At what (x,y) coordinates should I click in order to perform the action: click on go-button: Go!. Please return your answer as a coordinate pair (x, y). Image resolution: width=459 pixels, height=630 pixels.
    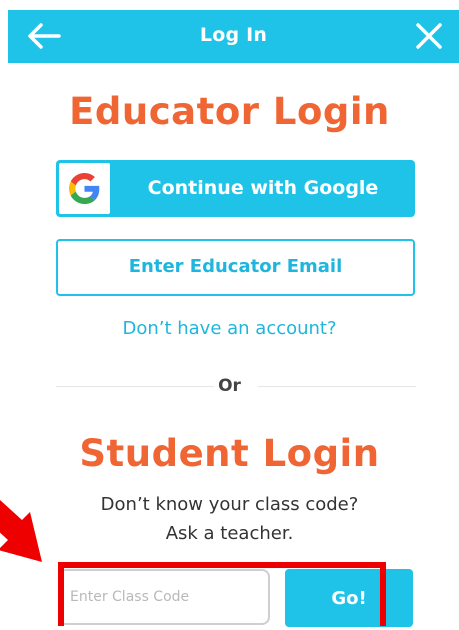
    Looking at the image, I should click on (349, 598).